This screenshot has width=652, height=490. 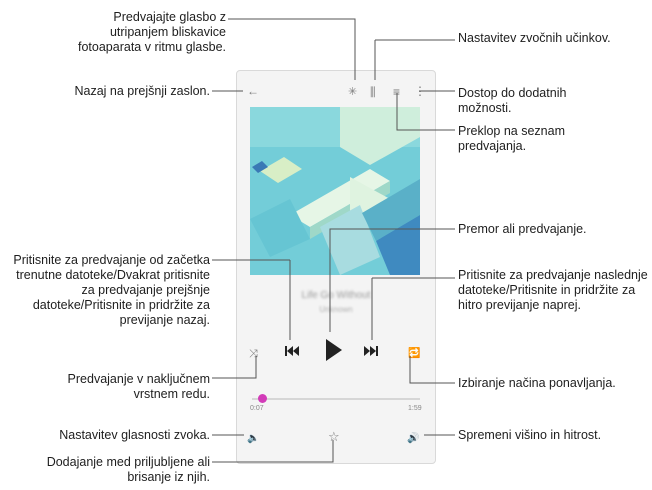 What do you see at coordinates (138, 386) in the screenshot?
I see `annotation-shuffle: Predvajanje v naključnem vrstnem redu.` at bounding box center [138, 386].